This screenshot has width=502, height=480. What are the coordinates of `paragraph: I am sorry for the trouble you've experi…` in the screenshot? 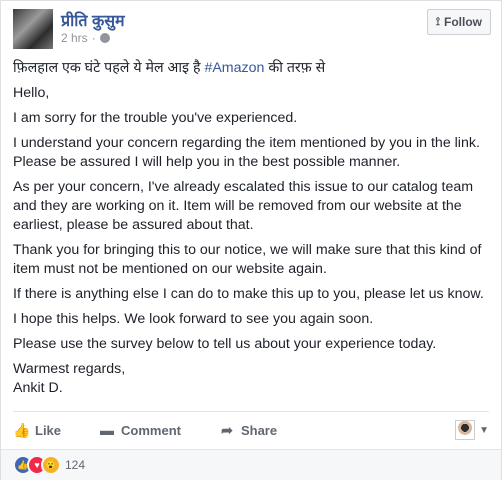 It's located at (155, 118).